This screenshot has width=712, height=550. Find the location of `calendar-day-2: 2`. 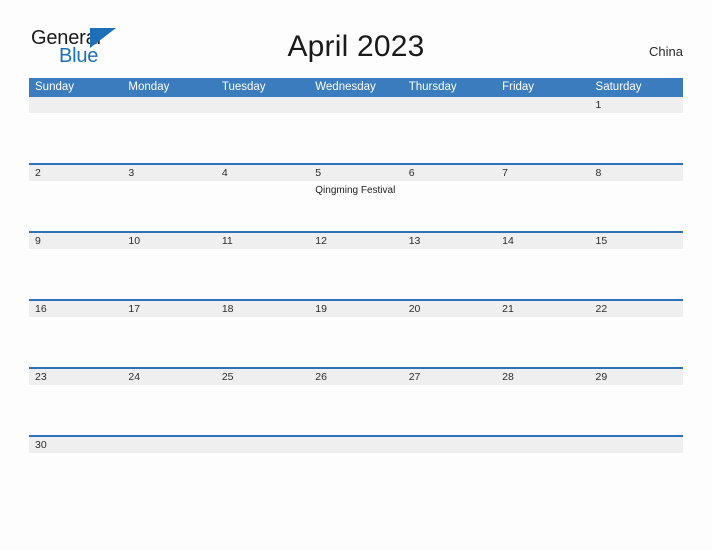

calendar-day-2: 2 is located at coordinates (76, 198).